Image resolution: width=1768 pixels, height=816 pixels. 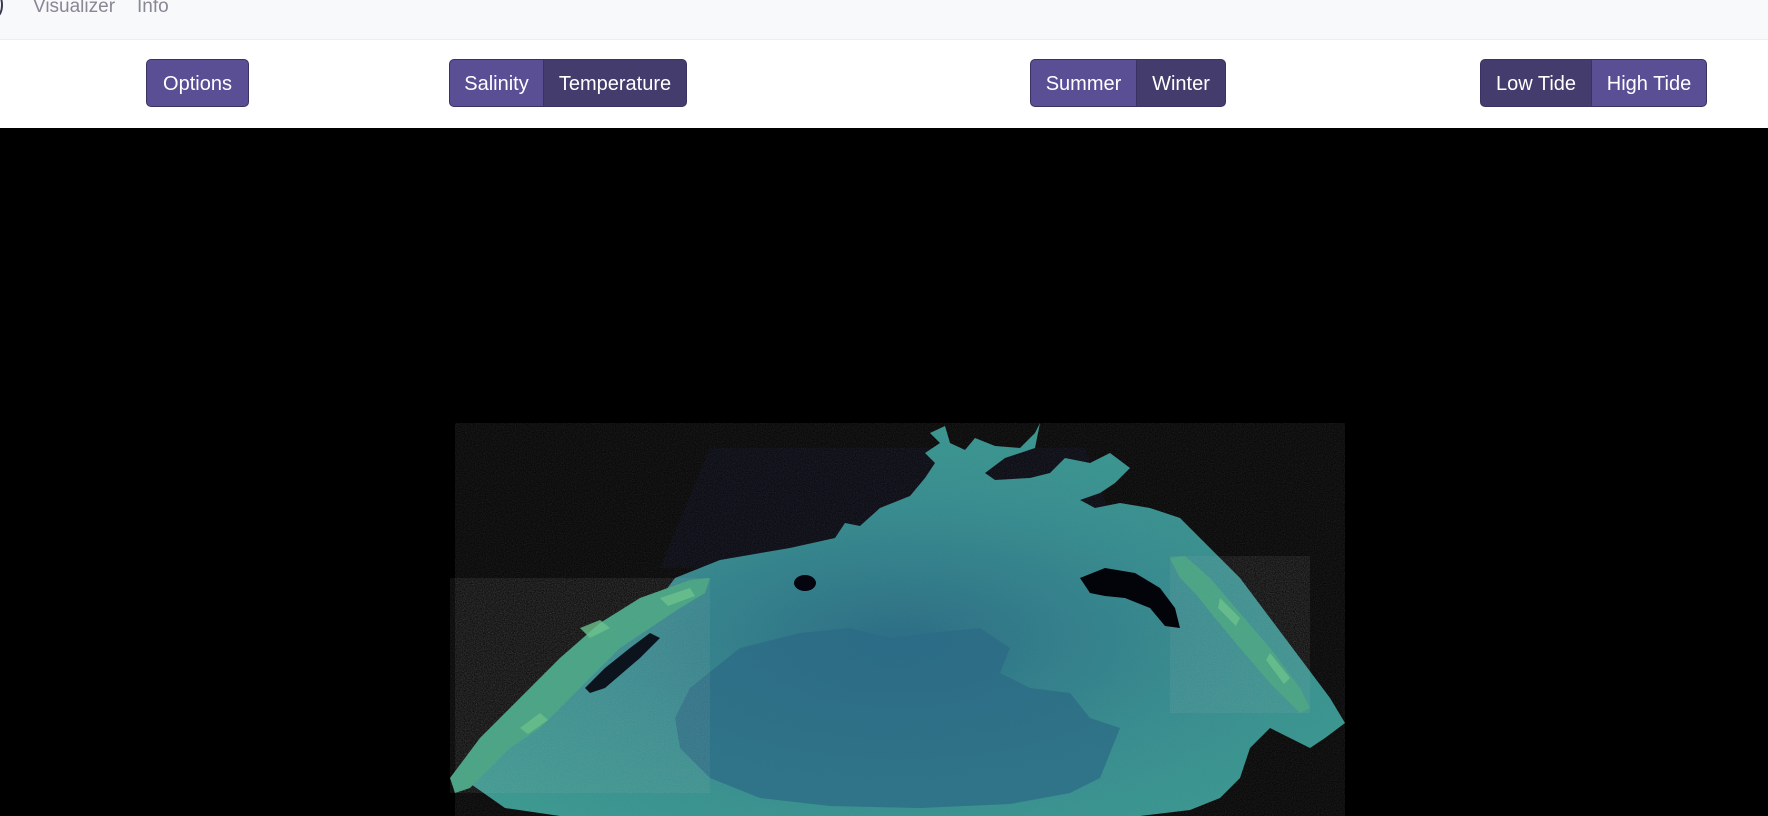 What do you see at coordinates (1536, 83) in the screenshot?
I see `low-tide-button: Low Tide` at bounding box center [1536, 83].